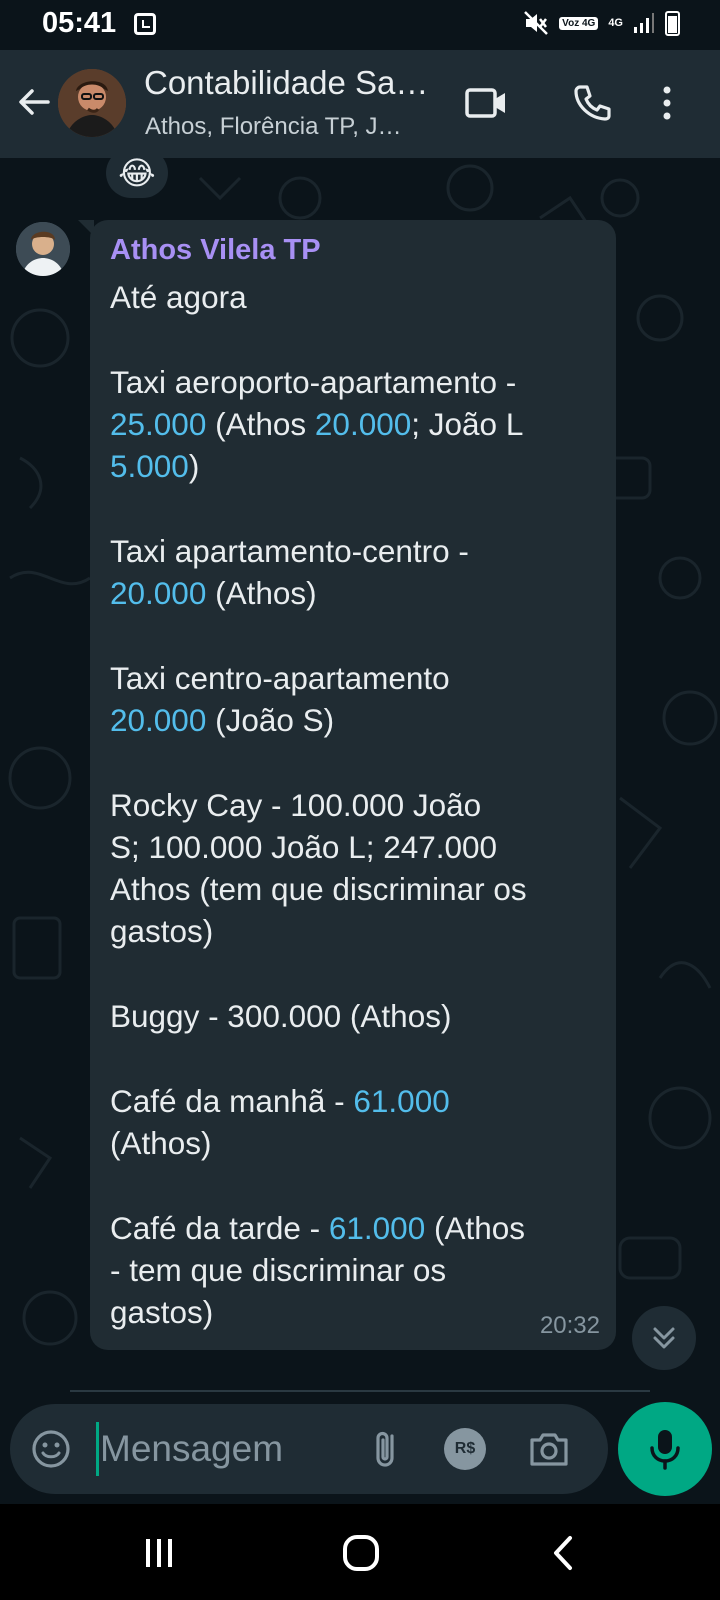 The height and width of the screenshot is (1600, 720). I want to click on message-line: 20.000 (Athos), so click(353, 593).